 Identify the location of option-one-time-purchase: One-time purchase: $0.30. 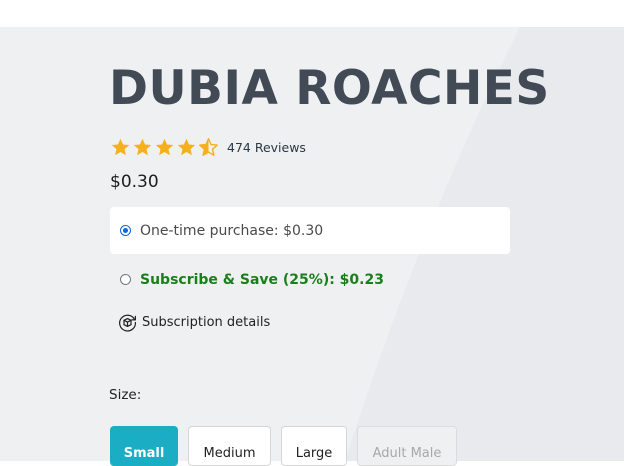
(310, 230).